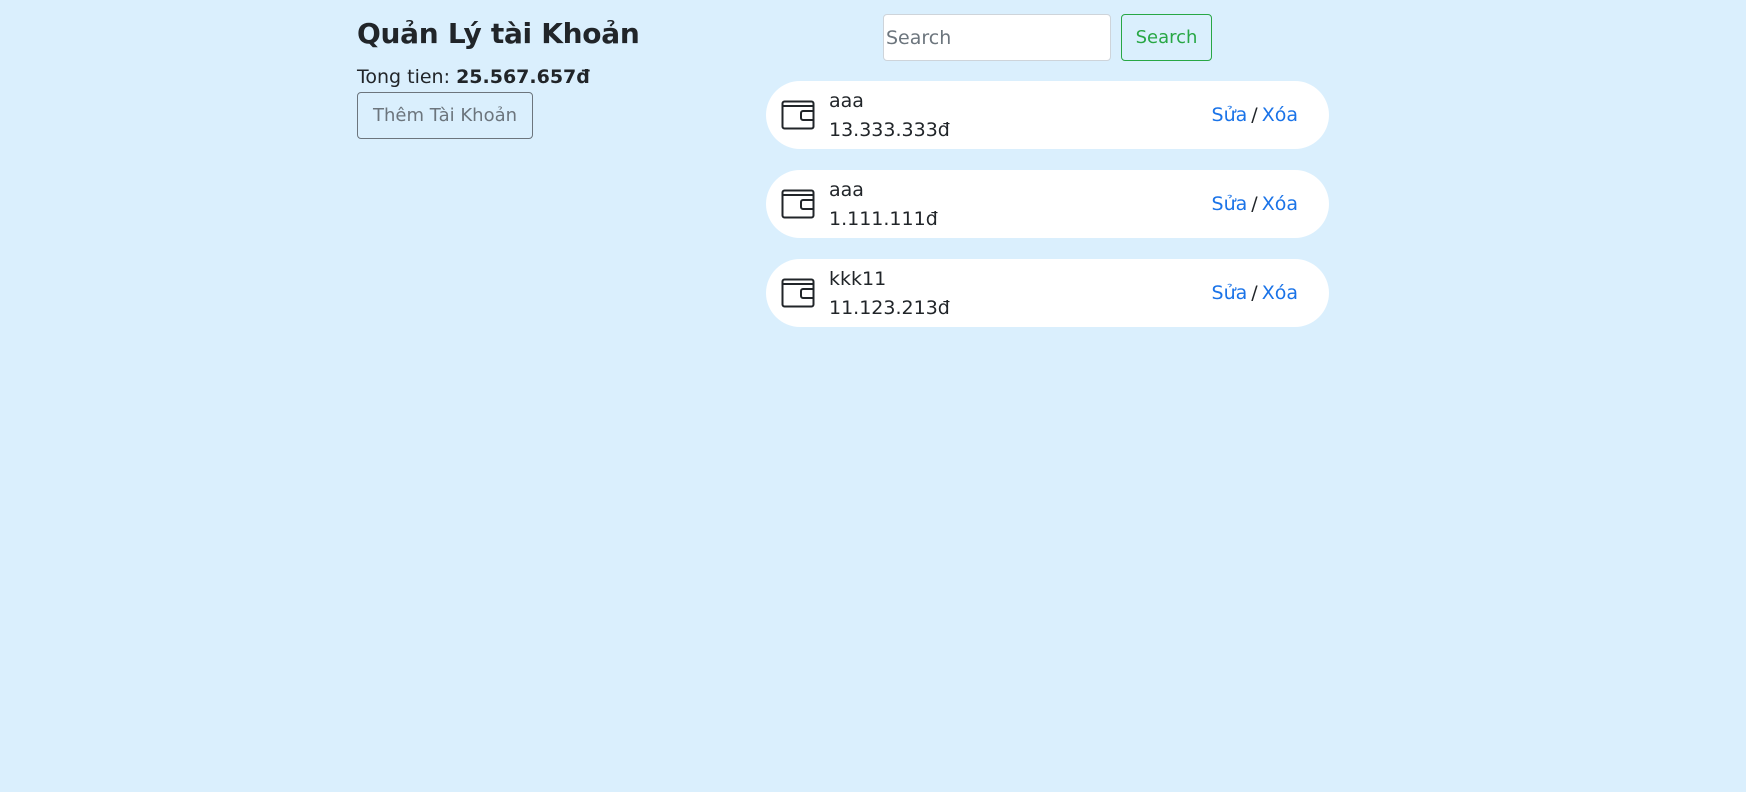  Describe the element at coordinates (445, 115) in the screenshot. I see `add-account-button: Thêm Tài Khoản` at that location.